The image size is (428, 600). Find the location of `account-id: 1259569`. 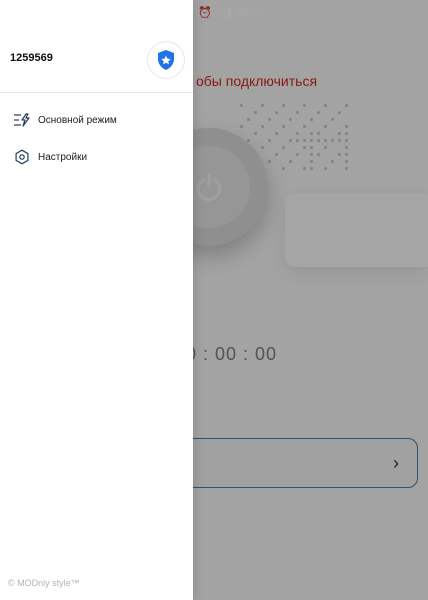

account-id: 1259569 is located at coordinates (31, 58).